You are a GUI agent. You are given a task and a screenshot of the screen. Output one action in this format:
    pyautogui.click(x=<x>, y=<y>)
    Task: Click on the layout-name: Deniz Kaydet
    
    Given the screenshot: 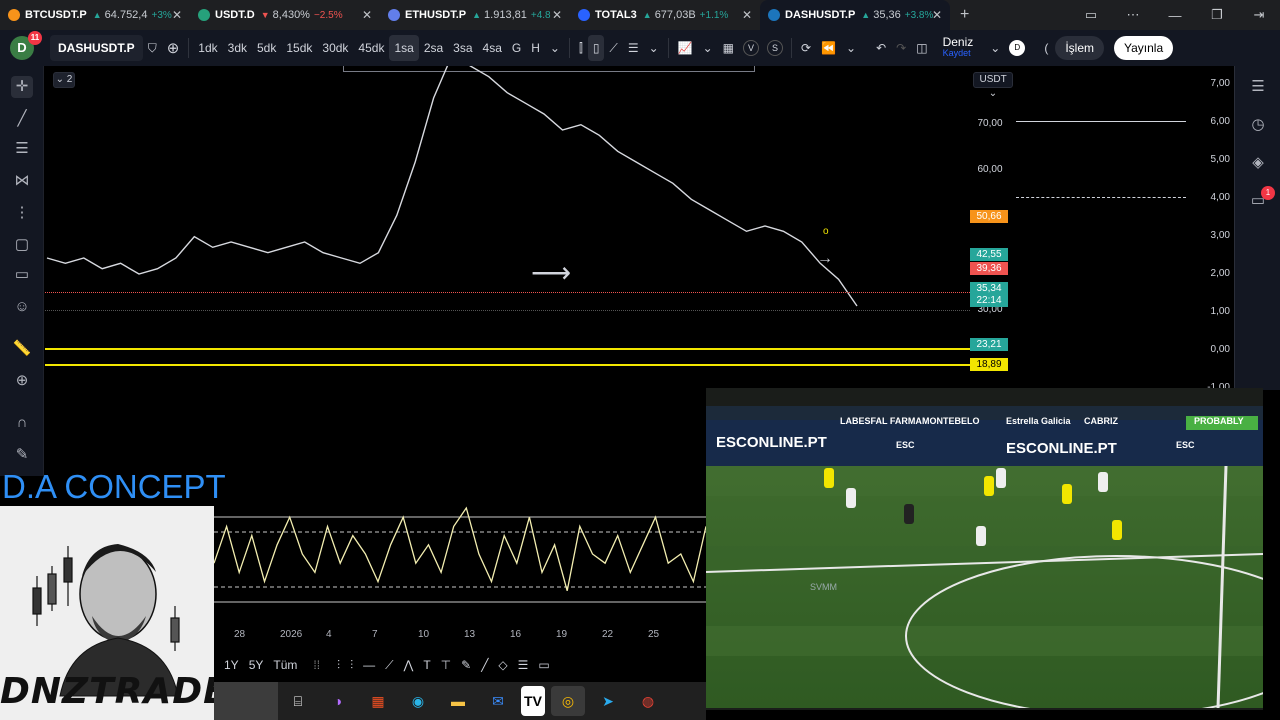 What is the action you would take?
    pyautogui.click(x=958, y=47)
    